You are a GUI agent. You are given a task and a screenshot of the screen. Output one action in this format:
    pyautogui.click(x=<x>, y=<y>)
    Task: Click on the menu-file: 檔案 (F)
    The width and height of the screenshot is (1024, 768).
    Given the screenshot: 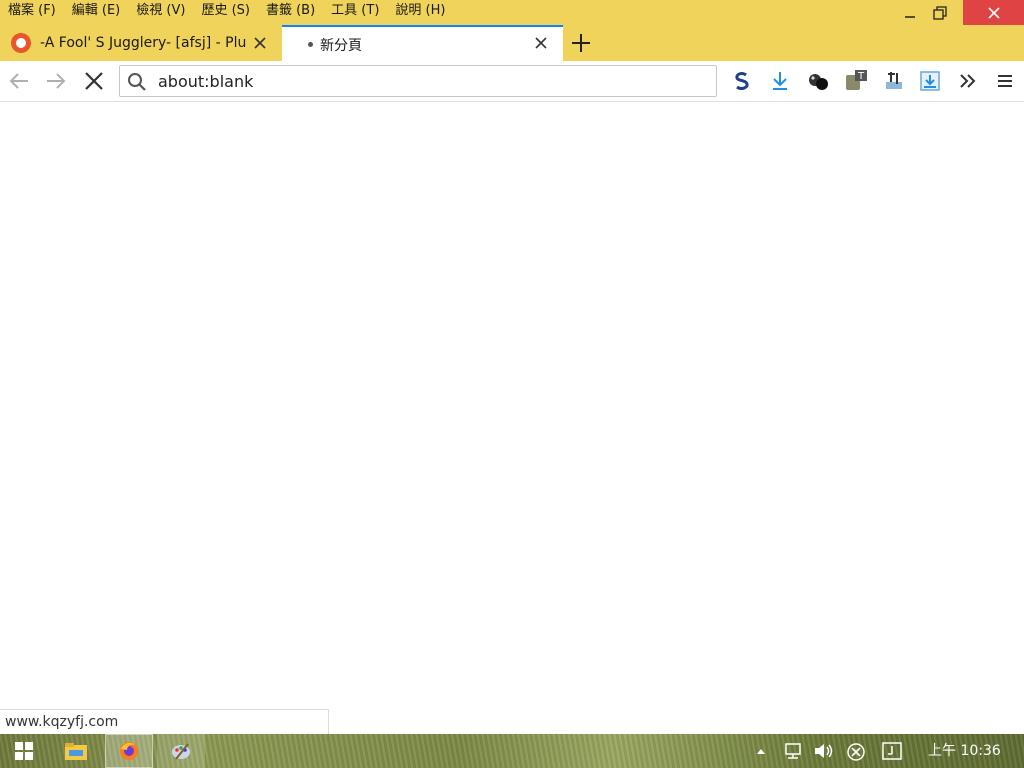 What is the action you would take?
    pyautogui.click(x=32, y=11)
    